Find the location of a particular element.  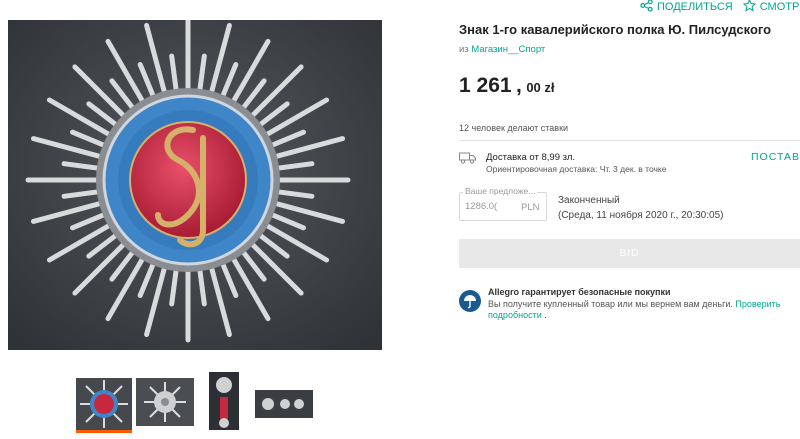

umbrella-icon is located at coordinates (470, 301).